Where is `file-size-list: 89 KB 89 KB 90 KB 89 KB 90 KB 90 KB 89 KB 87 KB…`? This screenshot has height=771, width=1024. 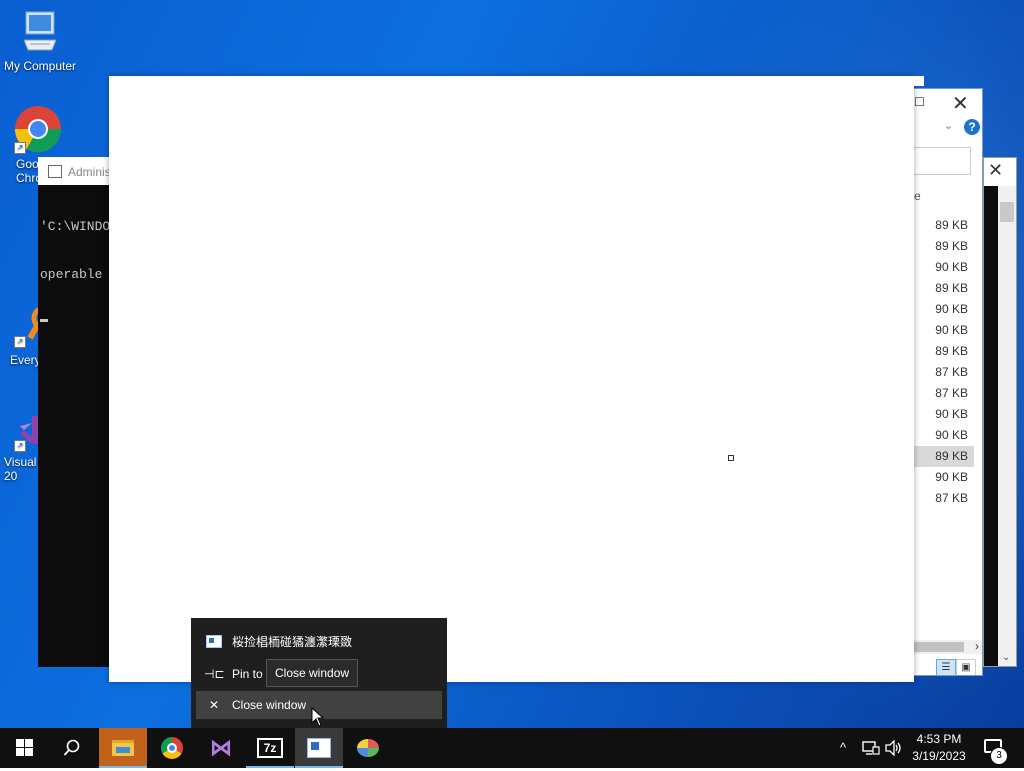
file-size-list: 89 KB 89 KB 90 KB 89 KB 90 KB 90 KB 89 KB 87 KB… is located at coordinates (944, 362).